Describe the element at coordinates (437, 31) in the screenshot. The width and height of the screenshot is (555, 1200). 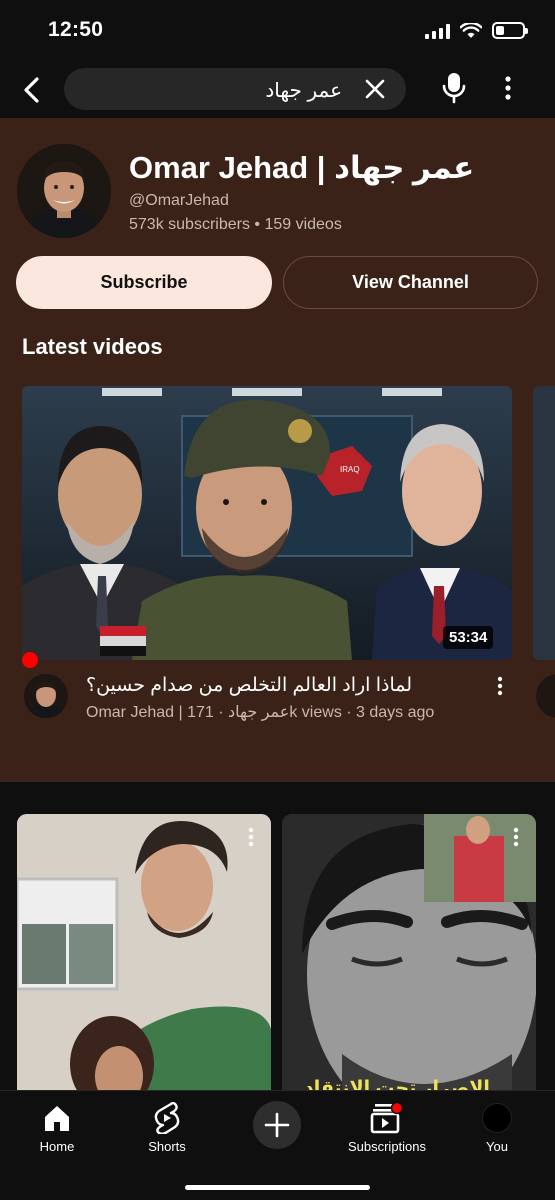
I see `cellular-signal-icon` at that location.